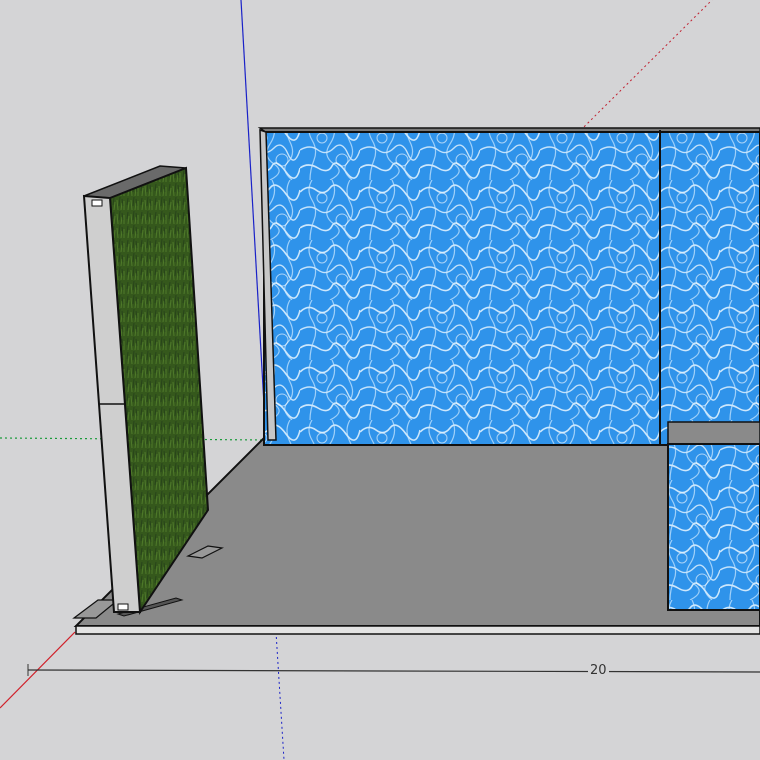  What do you see at coordinates (713, 516) in the screenshot?
I see `water-block` at bounding box center [713, 516].